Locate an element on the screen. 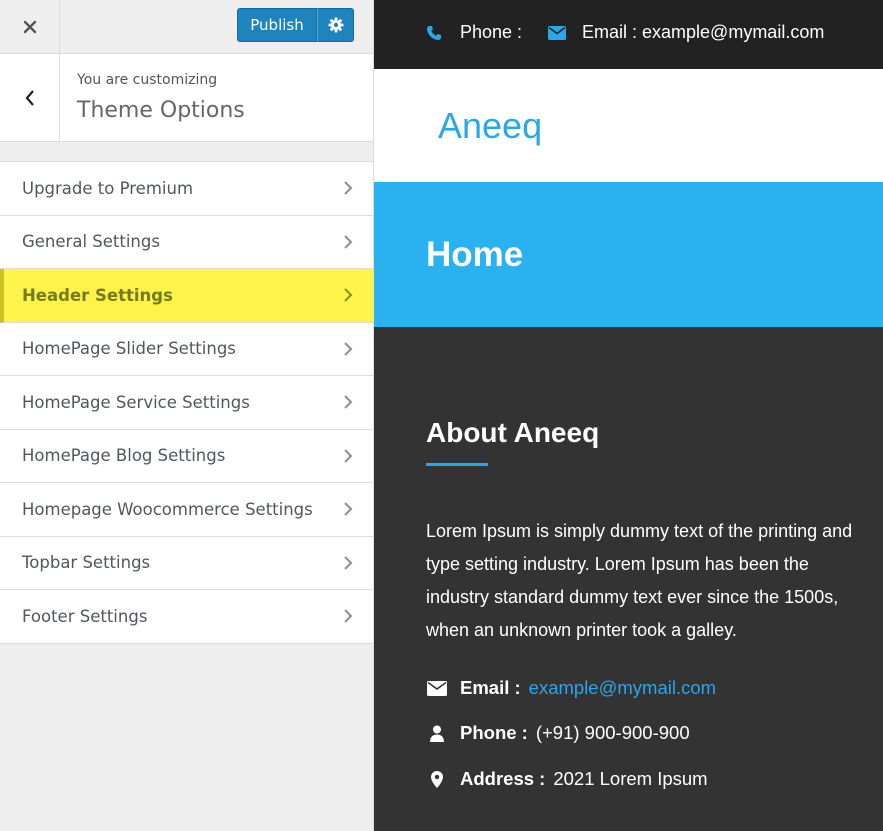  customizer-topbar: Publish is located at coordinates (186, 27).